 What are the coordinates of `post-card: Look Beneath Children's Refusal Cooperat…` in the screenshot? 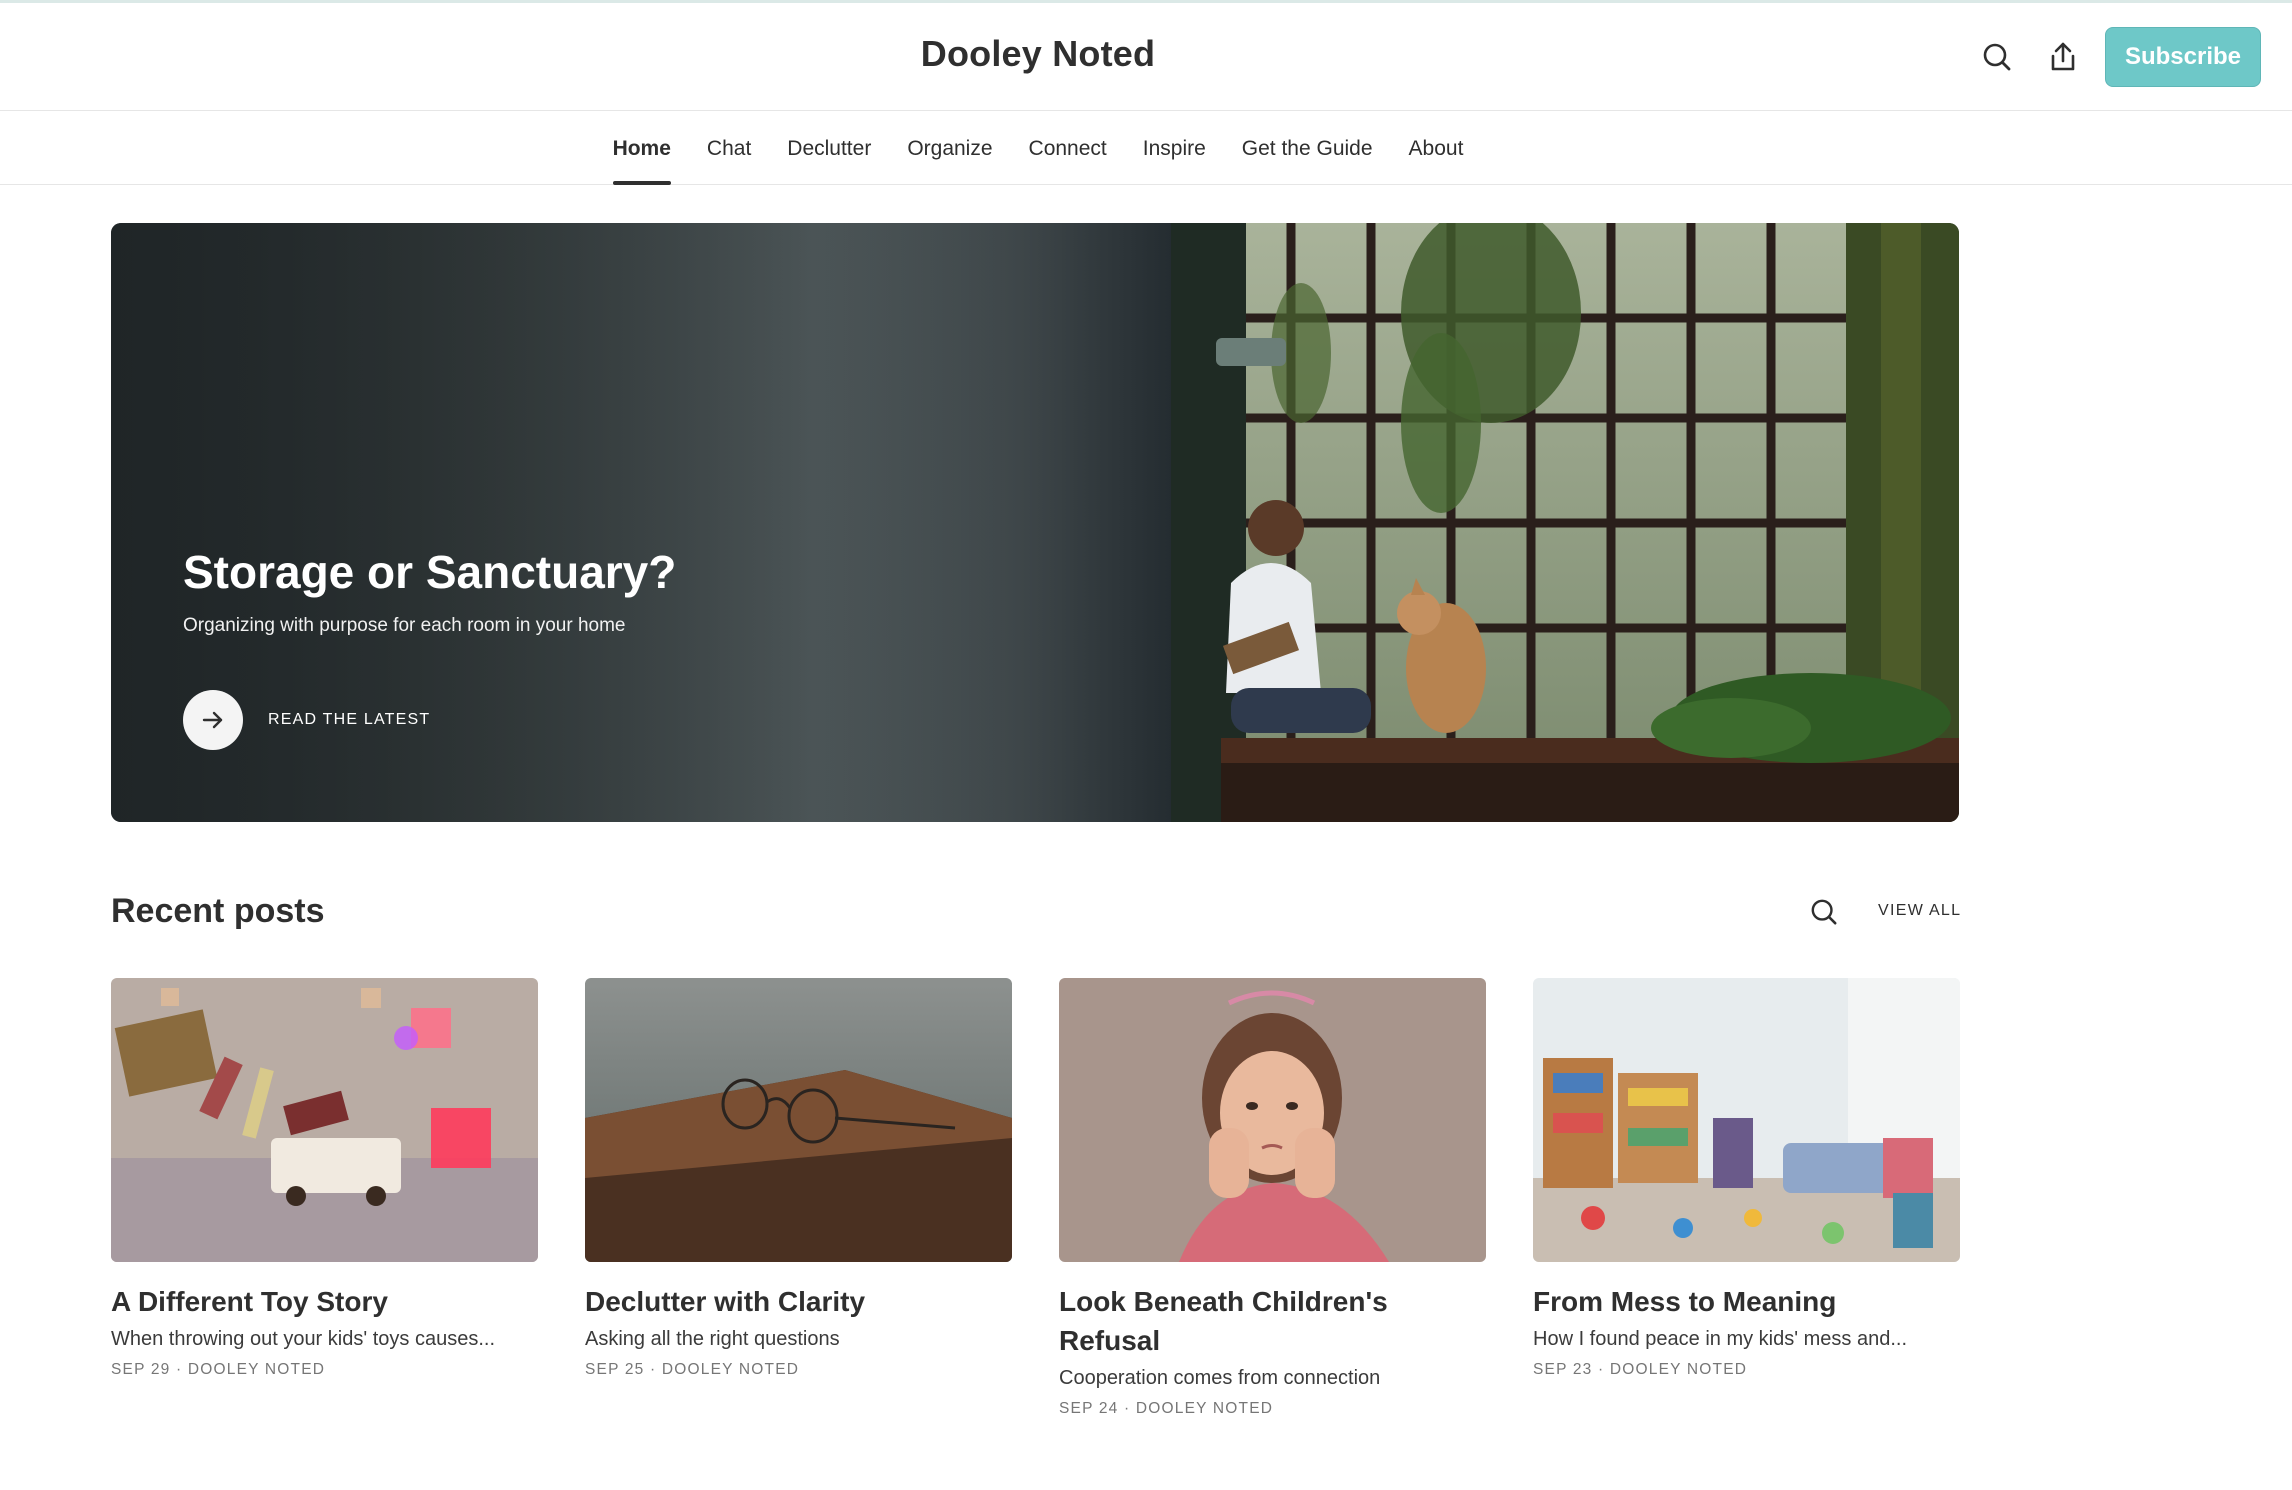 It's located at (1272, 1198).